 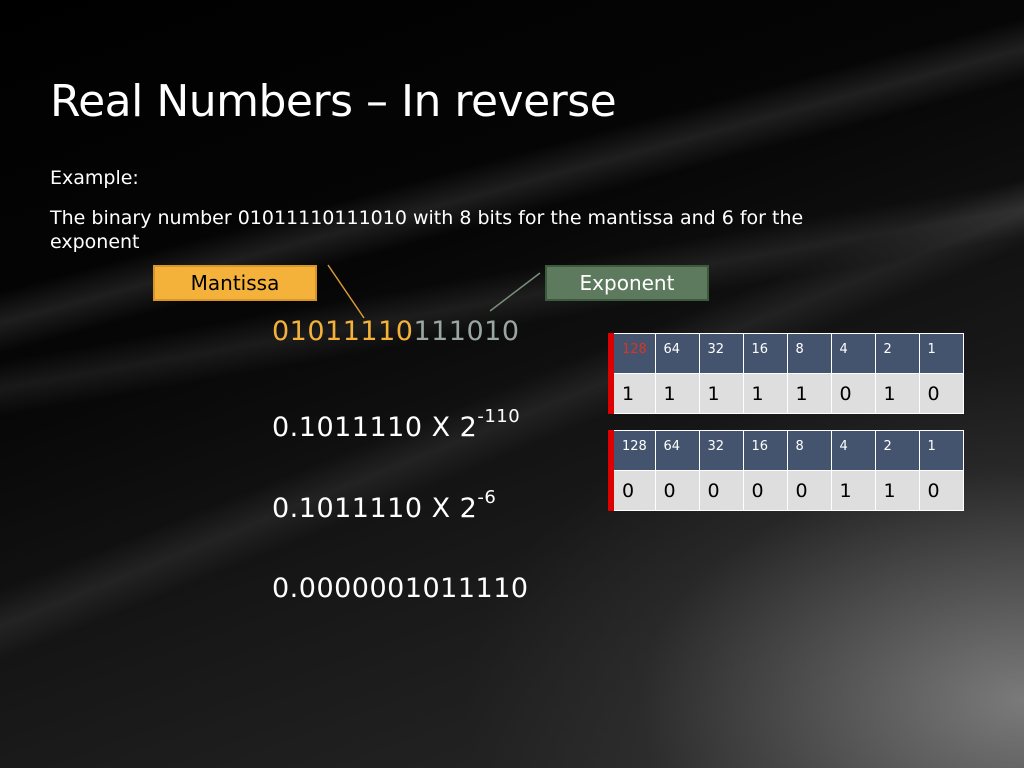 What do you see at coordinates (466, 331) in the screenshot?
I see `exponent-bits: 111010` at bounding box center [466, 331].